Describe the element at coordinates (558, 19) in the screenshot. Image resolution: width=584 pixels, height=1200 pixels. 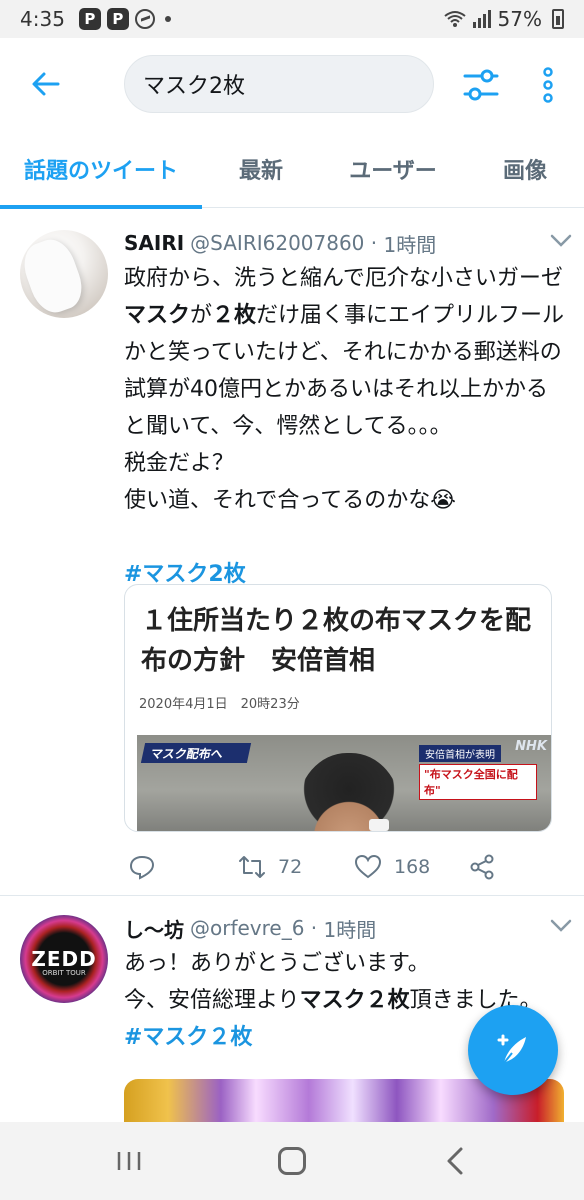
I see `battery-icon` at that location.